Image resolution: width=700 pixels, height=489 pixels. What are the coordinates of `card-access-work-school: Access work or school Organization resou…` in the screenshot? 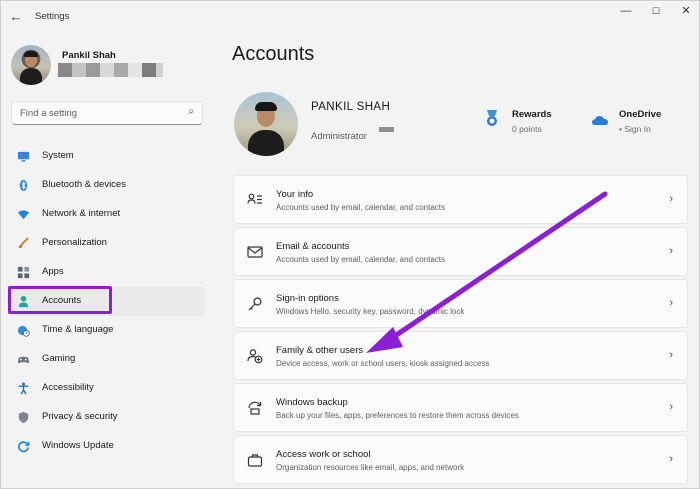 It's located at (460, 459).